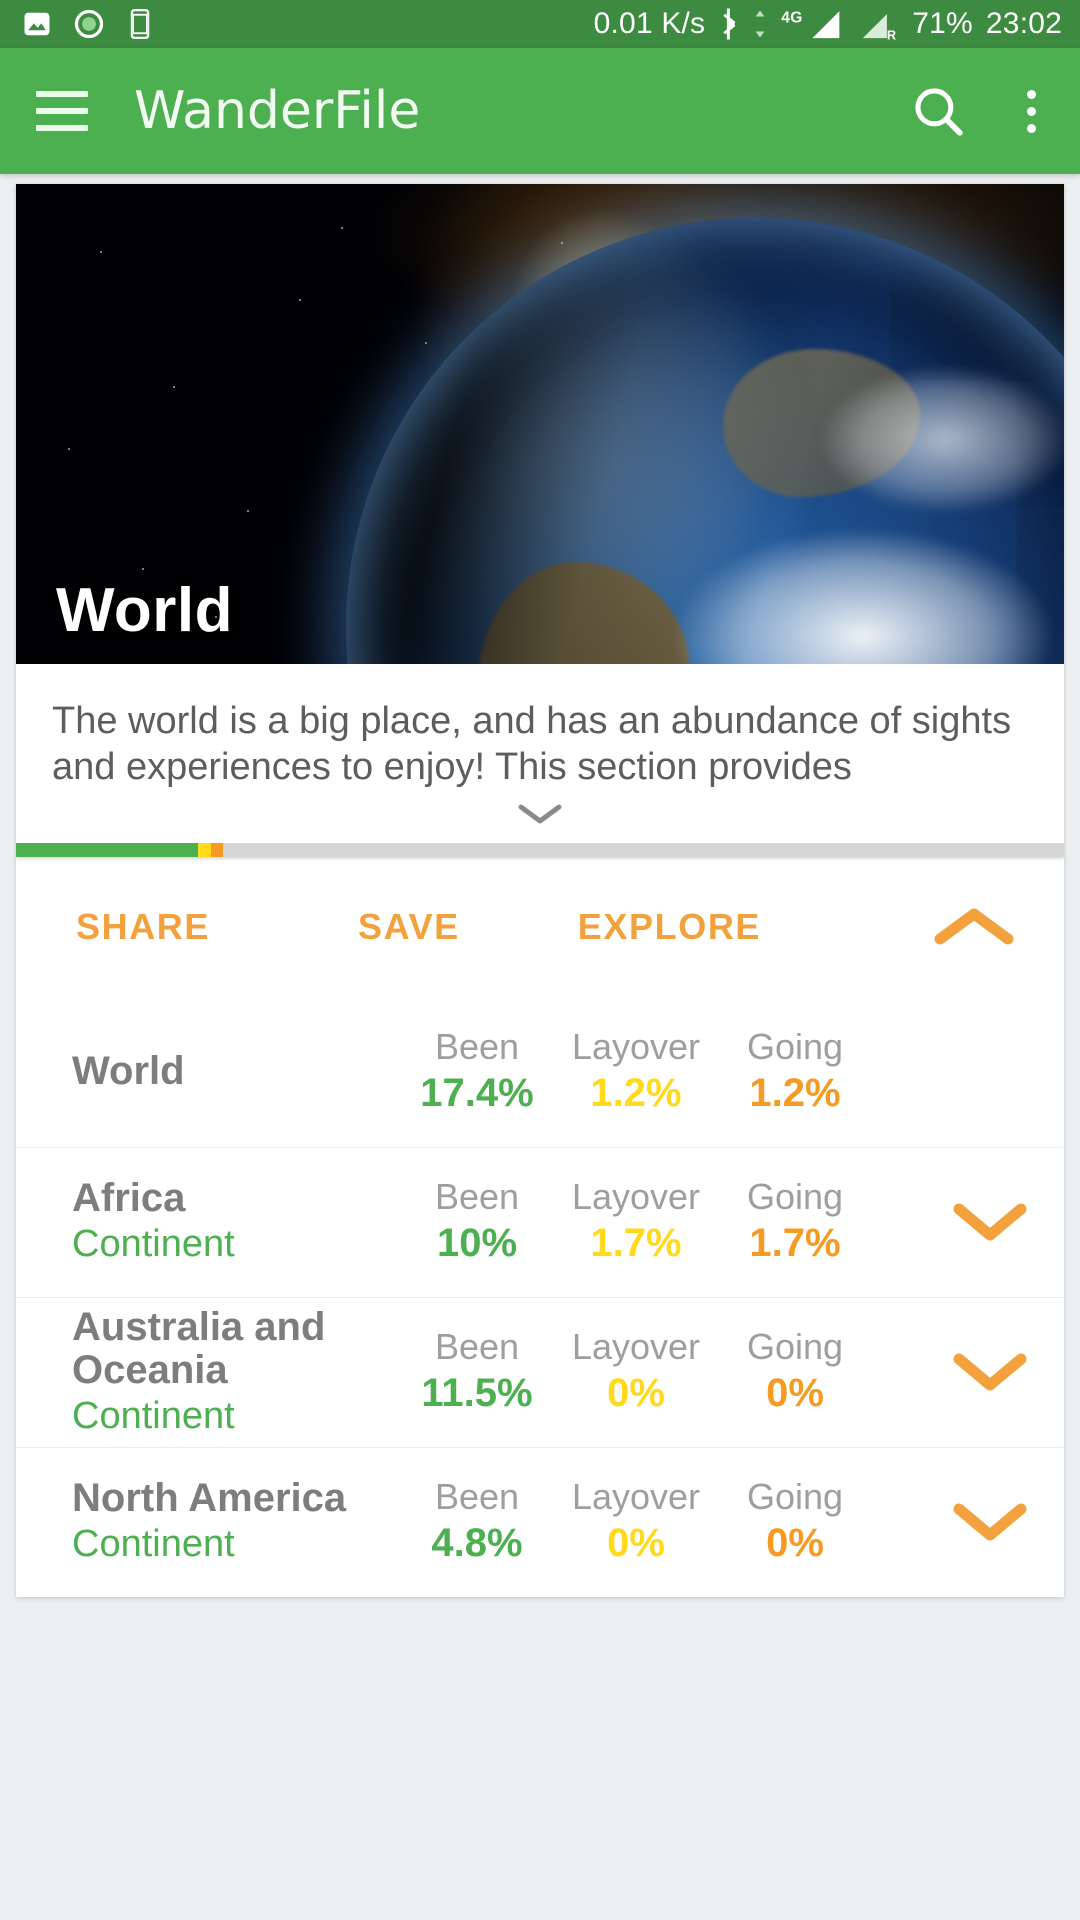  Describe the element at coordinates (107, 849) in the screenshot. I see `progress-segment-been` at that location.